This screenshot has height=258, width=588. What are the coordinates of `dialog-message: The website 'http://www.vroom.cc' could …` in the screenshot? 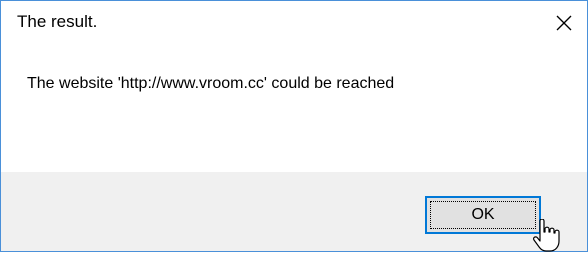 It's located at (211, 83).